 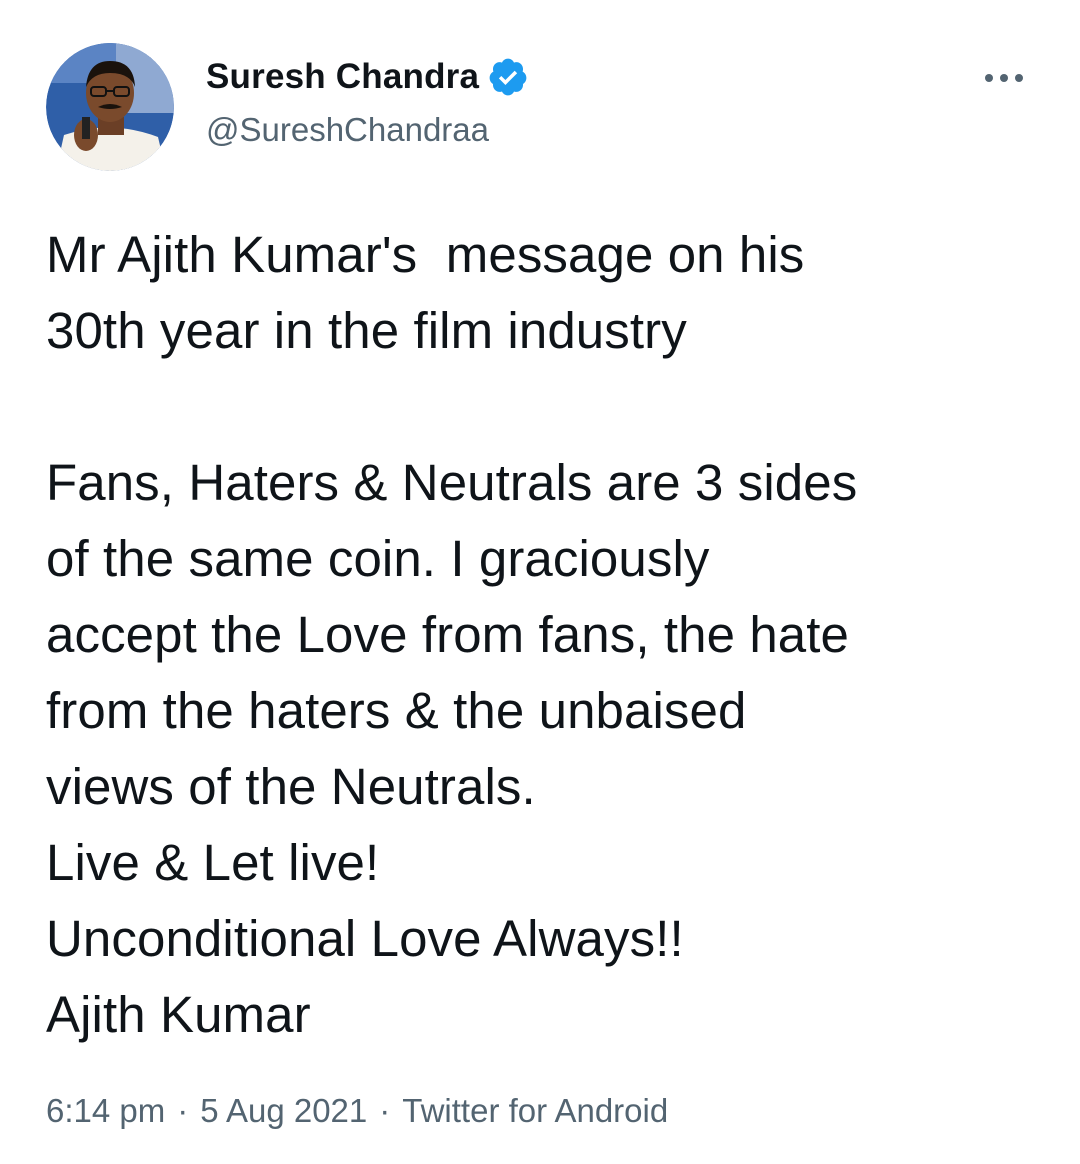 What do you see at coordinates (508, 77) in the screenshot?
I see `verified-badge-icon` at bounding box center [508, 77].